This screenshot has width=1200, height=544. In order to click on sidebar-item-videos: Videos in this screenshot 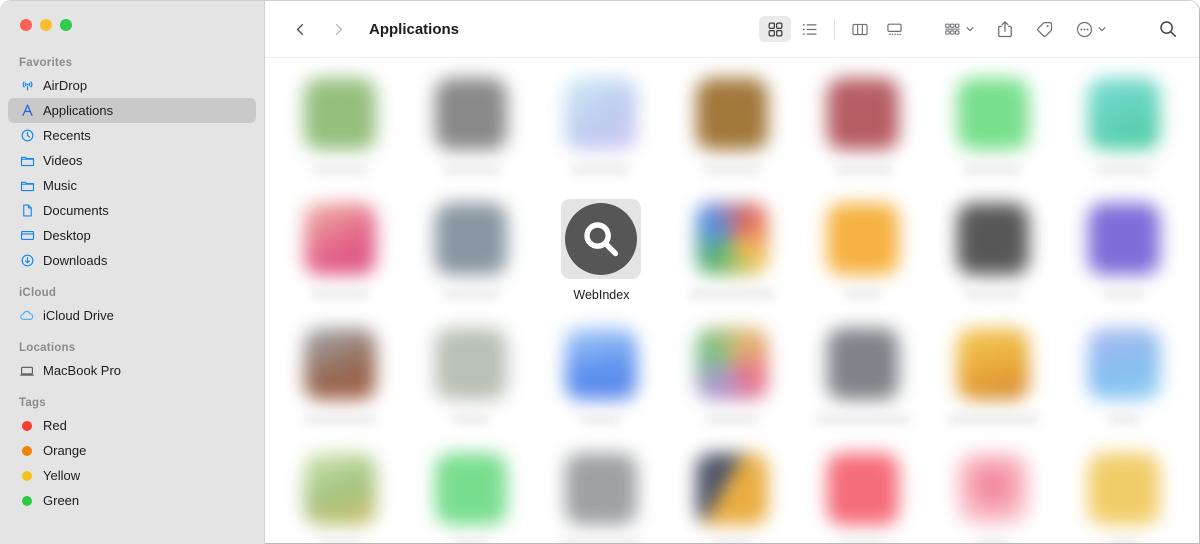, I will do `click(132, 160)`.